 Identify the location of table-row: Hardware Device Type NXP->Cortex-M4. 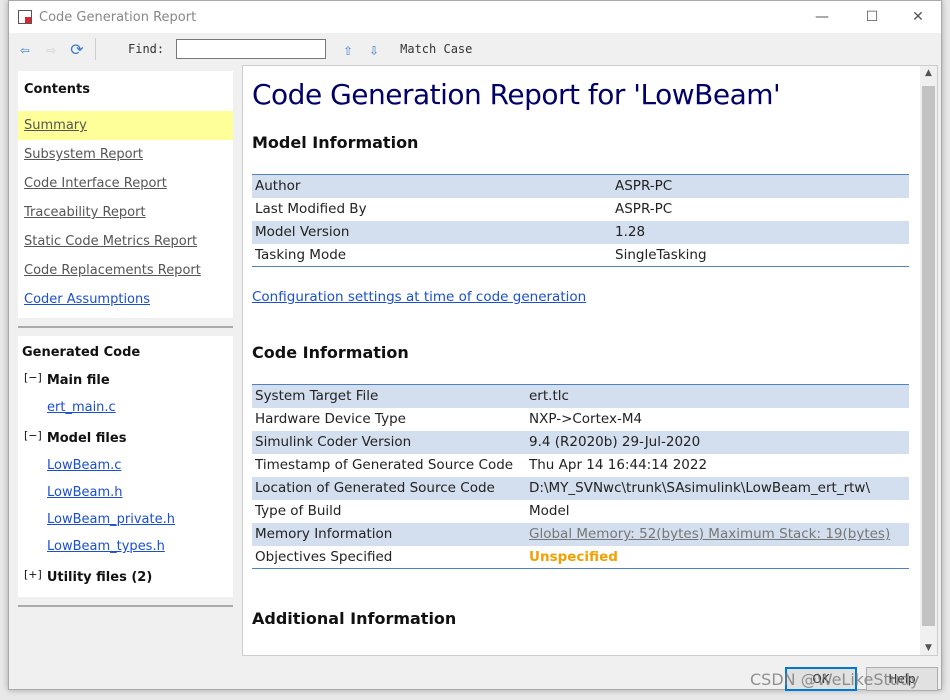
(580, 419).